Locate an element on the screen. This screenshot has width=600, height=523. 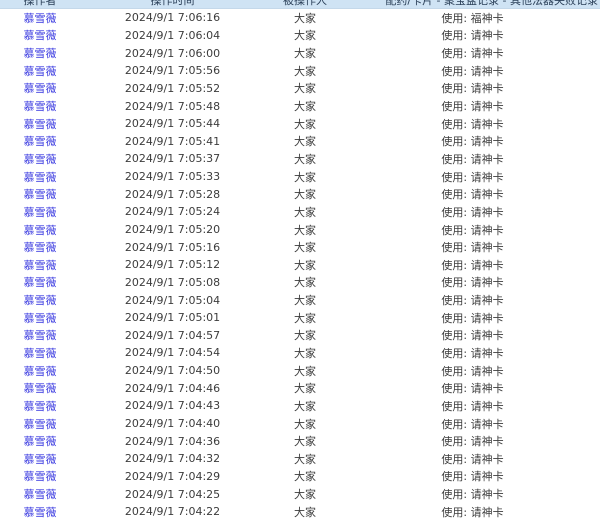
table-row: 慕雪薇 2024/9/1 7:05:41 大家 使用: 请神卡 is located at coordinates (300, 141).